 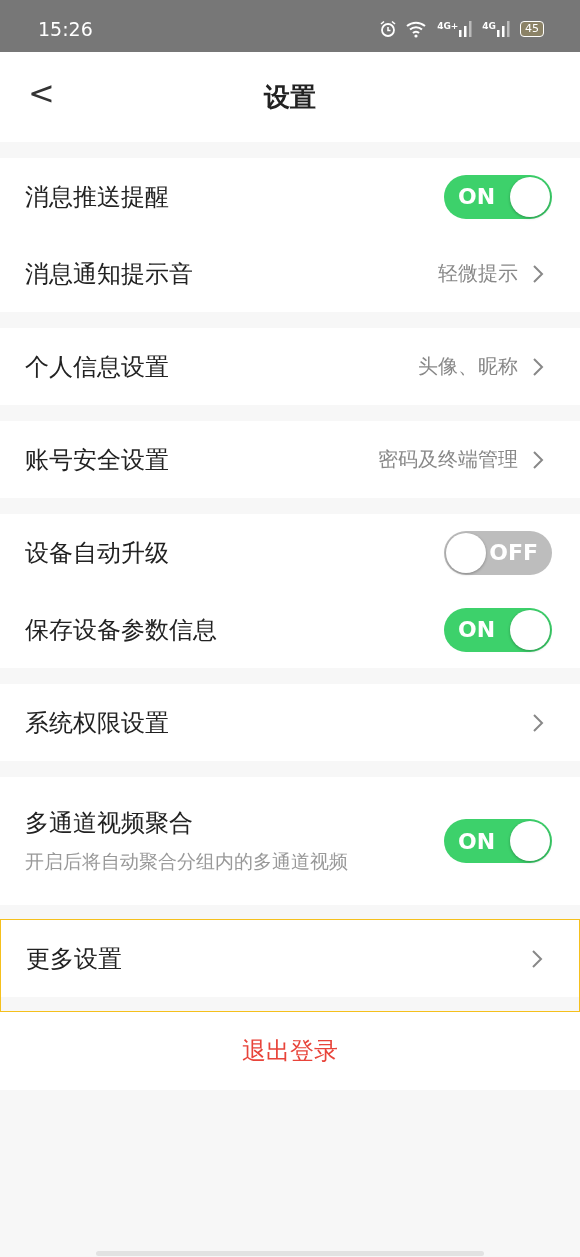 I want to click on network-label: 4G, so click(x=489, y=26).